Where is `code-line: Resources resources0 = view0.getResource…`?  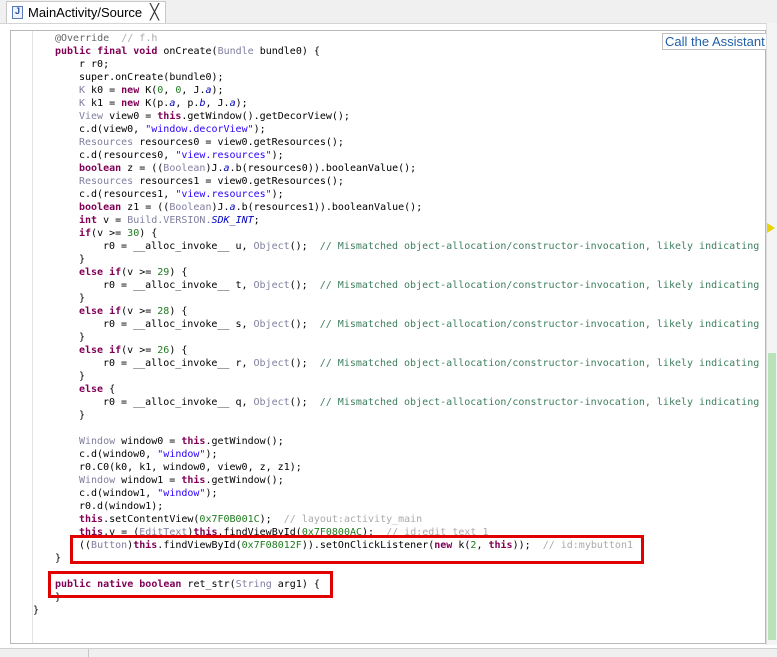 code-line: Resources resources0 = view0.getResource… is located at coordinates (211, 142).